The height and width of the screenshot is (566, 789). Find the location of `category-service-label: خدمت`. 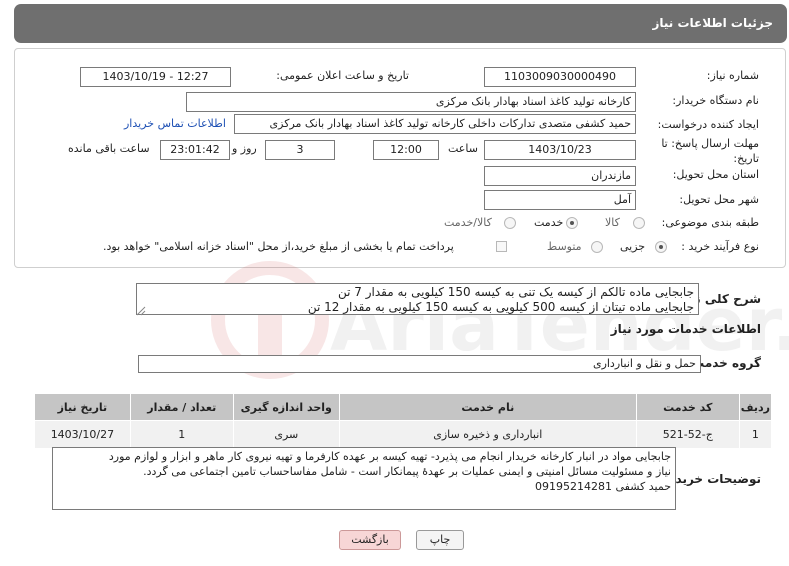

category-service-label: خدمت is located at coordinates (549, 222).